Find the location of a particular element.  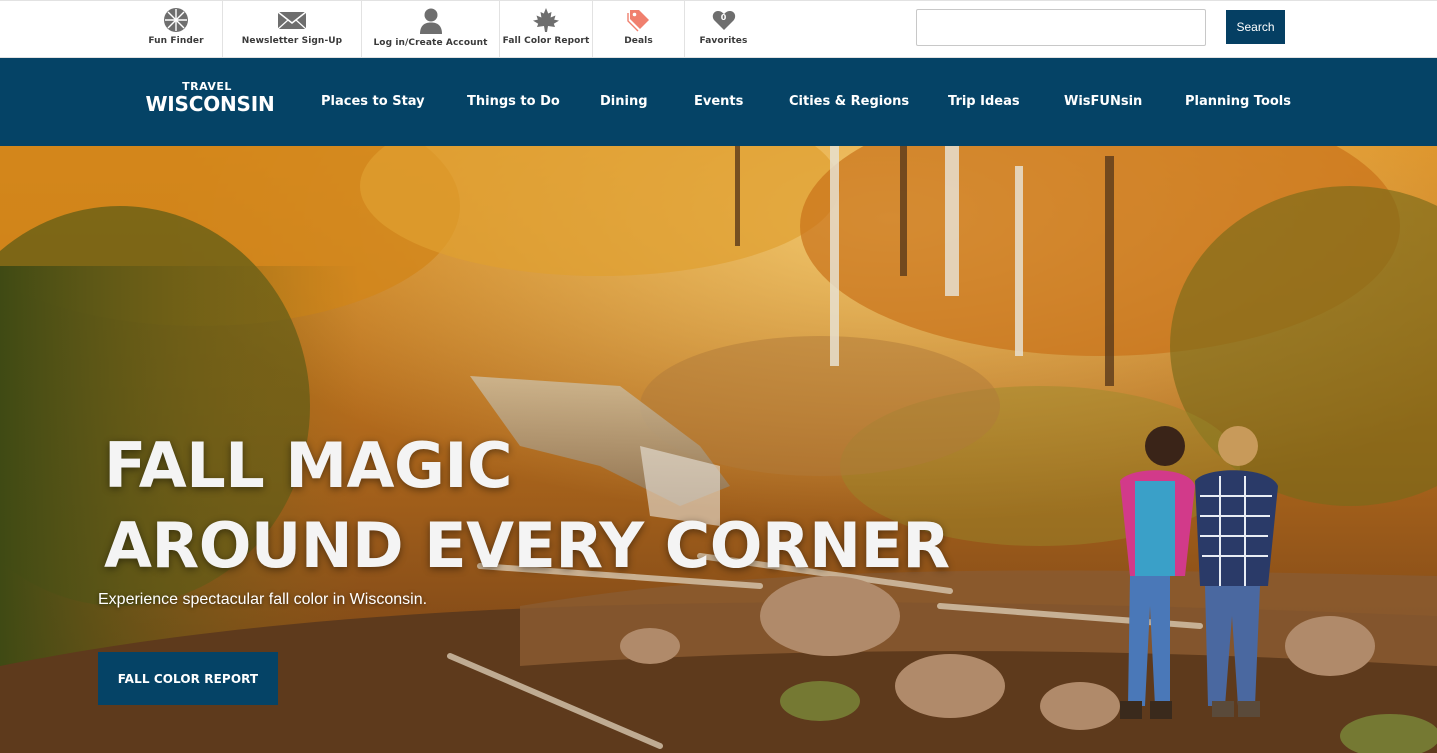

fall-color-report-link: Fall Color Report is located at coordinates (546, 29).